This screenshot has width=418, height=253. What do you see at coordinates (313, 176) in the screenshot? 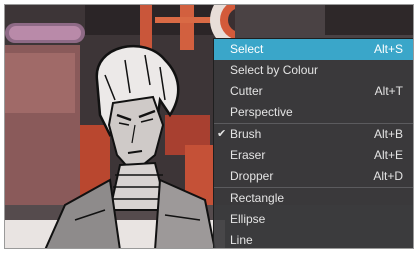
I see `menu-item-dropper: Dropper Alt+D` at bounding box center [313, 176].